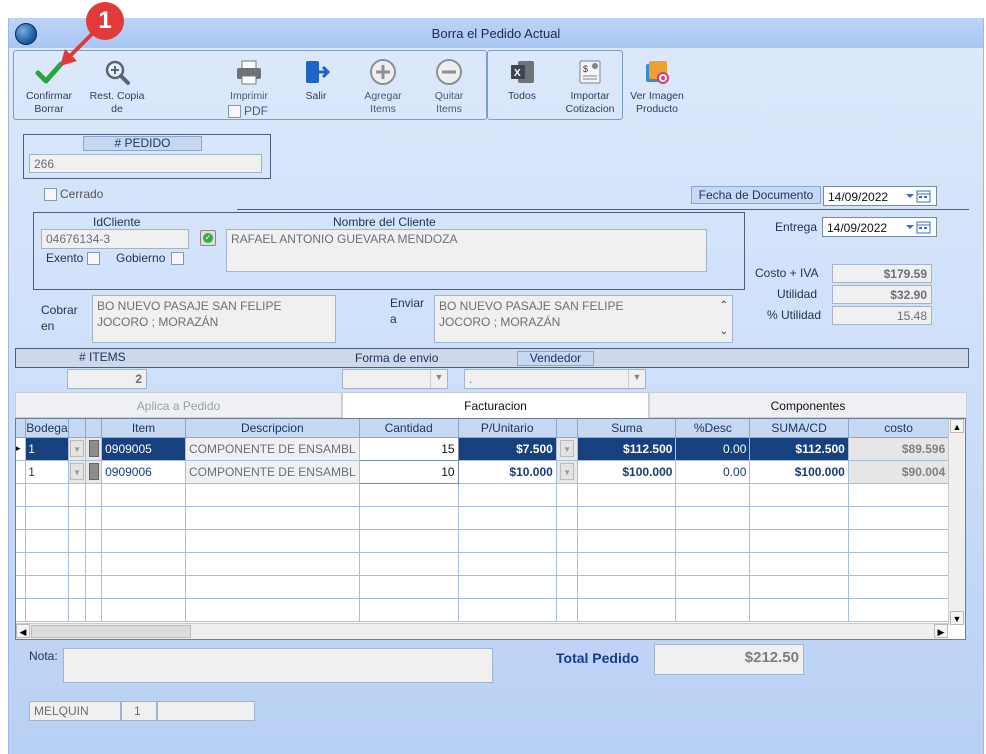  Describe the element at coordinates (724, 306) in the screenshot. I see `scroll-up-icon: ⌃` at that location.